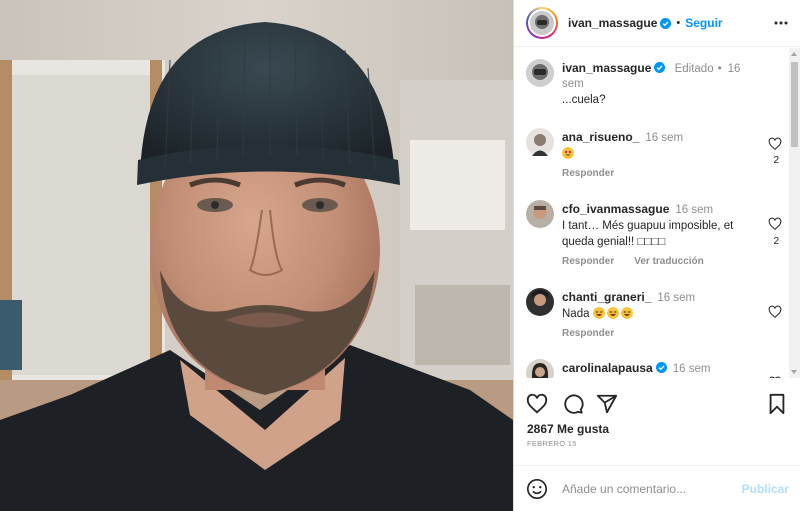  What do you see at coordinates (657, 404) in the screenshot?
I see `post-action-bar` at bounding box center [657, 404].